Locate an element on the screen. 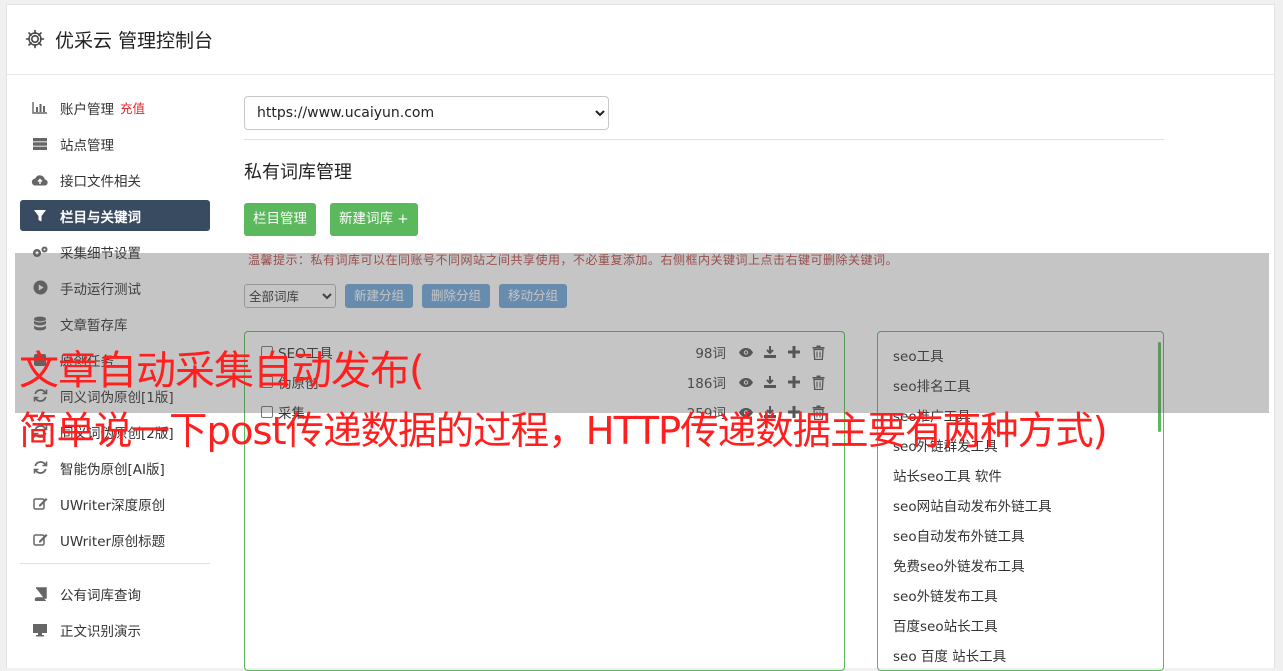 The height and width of the screenshot is (671, 1283). keyword-item: seo自动发布外链工具 is located at coordinates (1020, 537).